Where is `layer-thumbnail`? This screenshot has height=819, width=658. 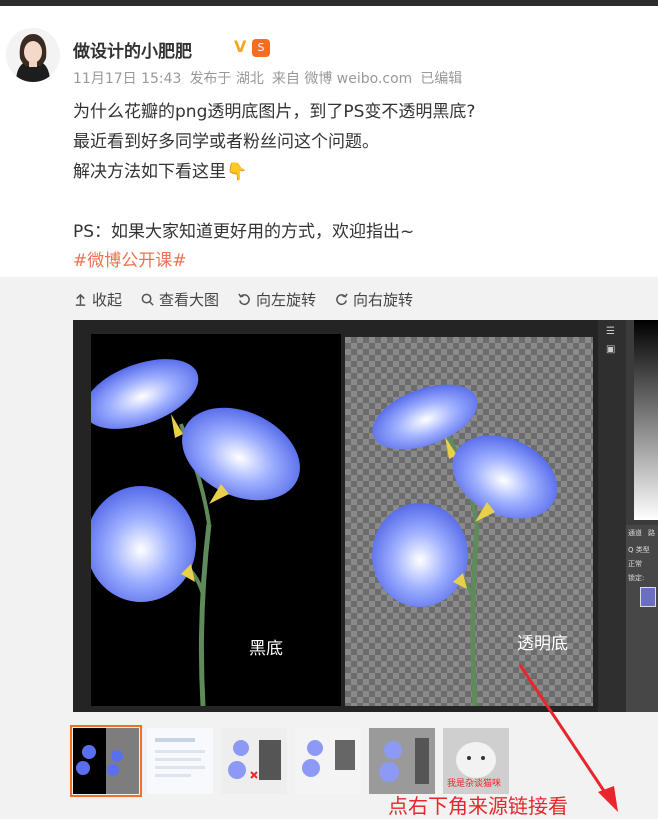
layer-thumbnail is located at coordinates (648, 597).